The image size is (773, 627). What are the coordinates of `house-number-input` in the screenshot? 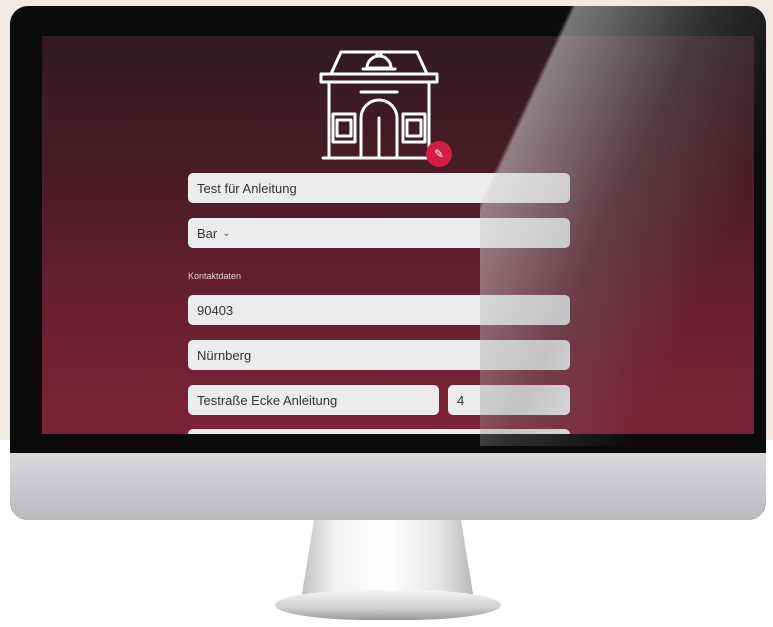 It's located at (509, 400).